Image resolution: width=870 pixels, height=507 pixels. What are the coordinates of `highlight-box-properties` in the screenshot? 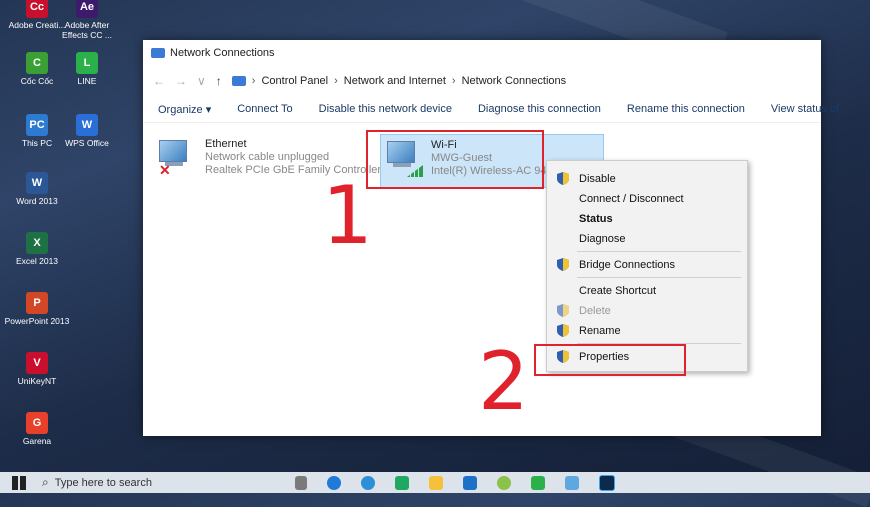 It's located at (610, 360).